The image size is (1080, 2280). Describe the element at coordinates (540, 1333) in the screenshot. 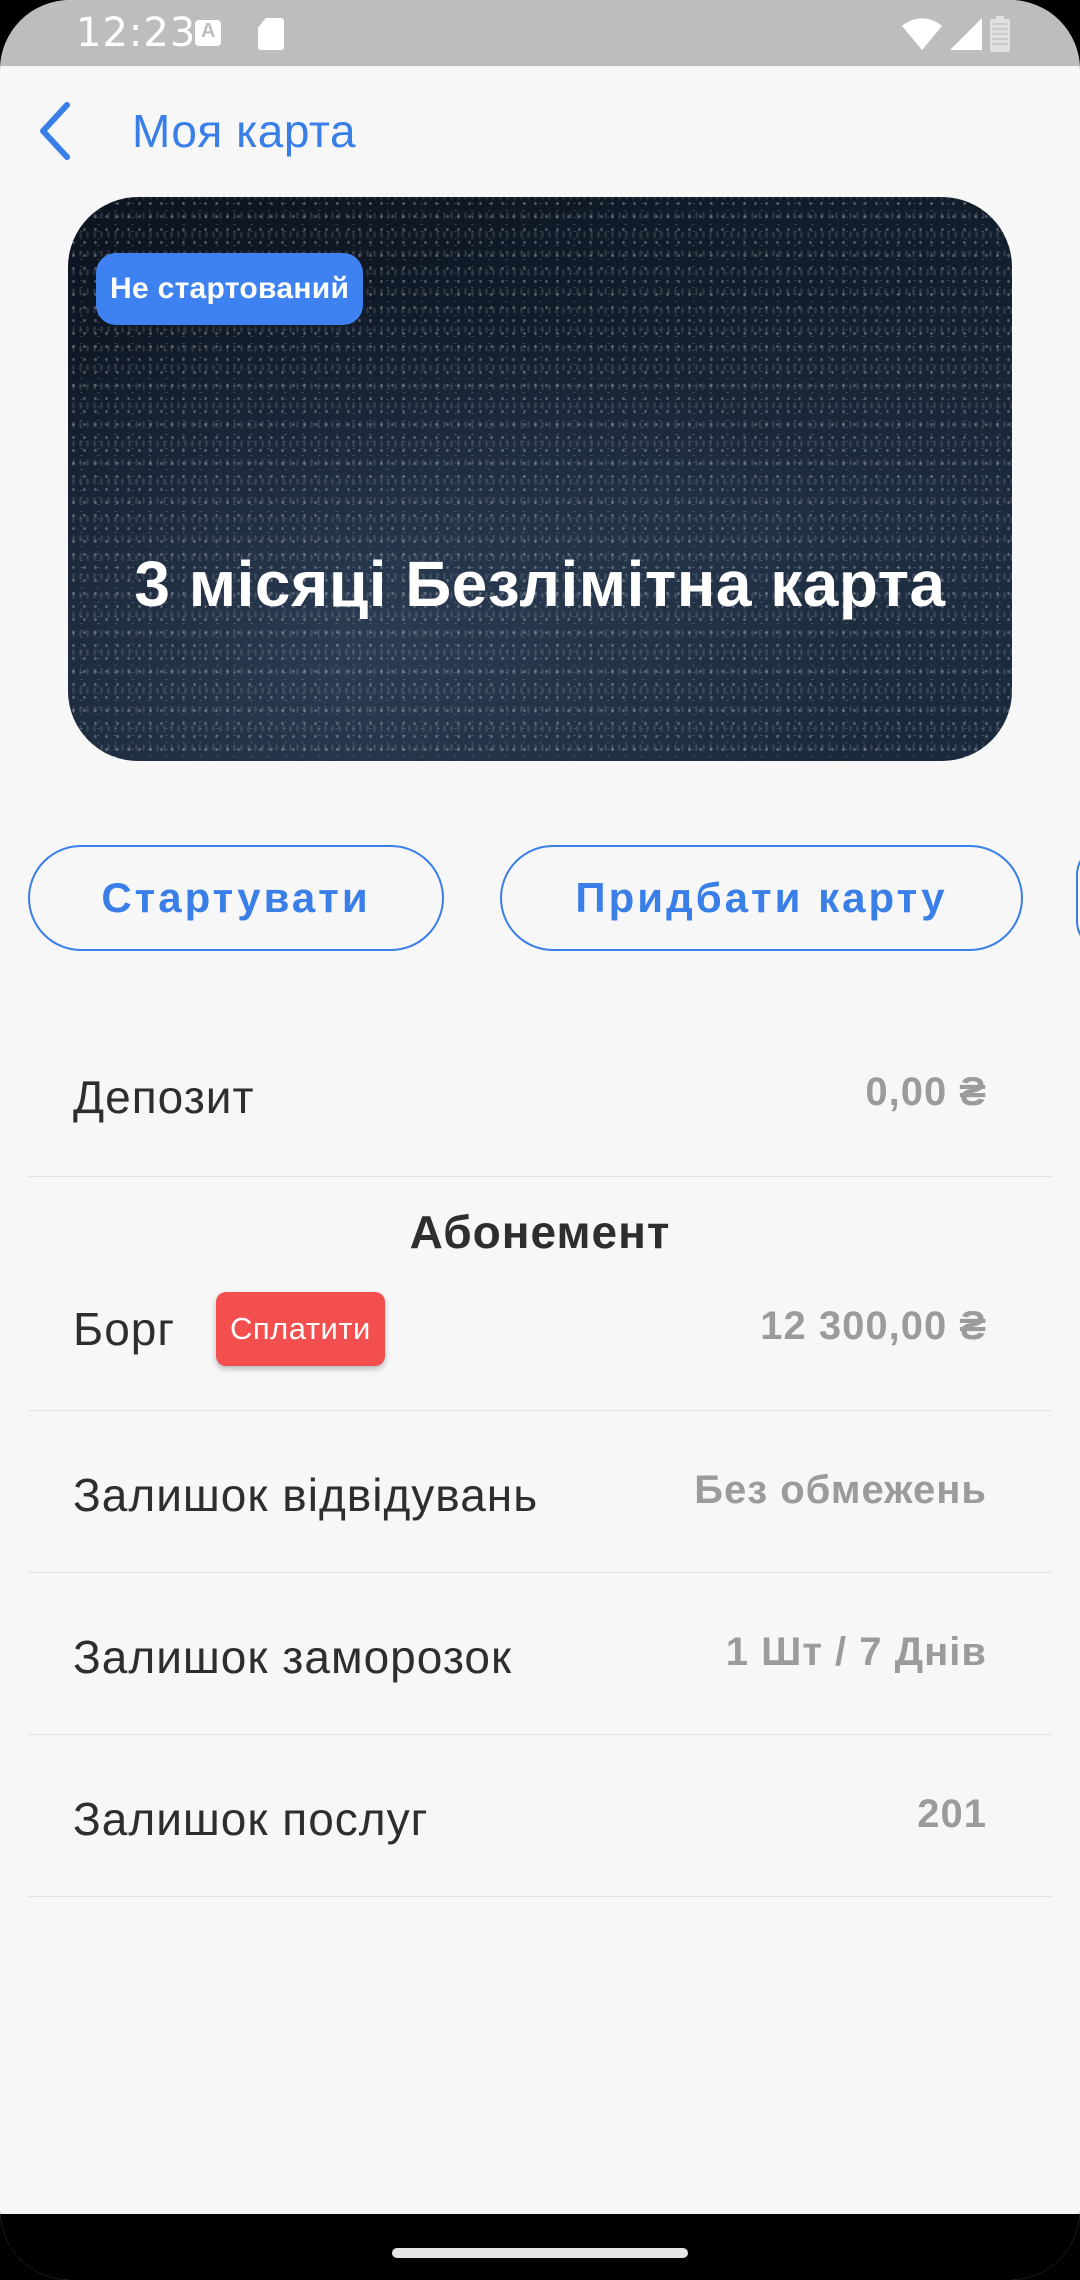

I see `debt-row: Борг Сплатити 12 300,00 ₴` at that location.